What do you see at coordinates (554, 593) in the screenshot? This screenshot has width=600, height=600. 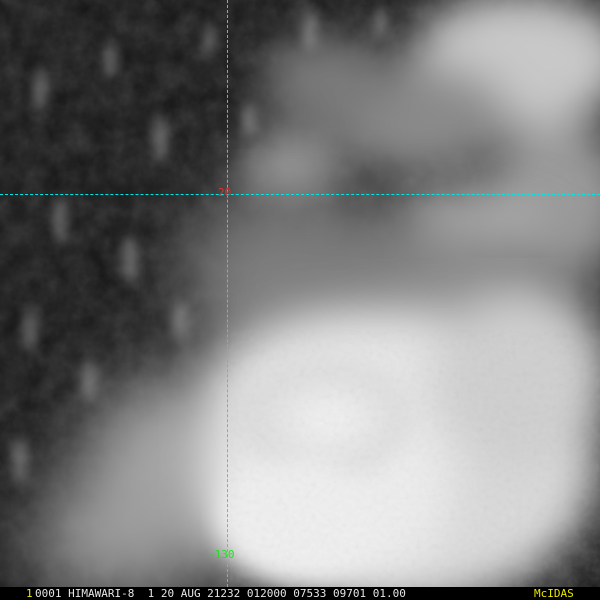 I see `mcidas-logo: McIDAS` at bounding box center [554, 593].